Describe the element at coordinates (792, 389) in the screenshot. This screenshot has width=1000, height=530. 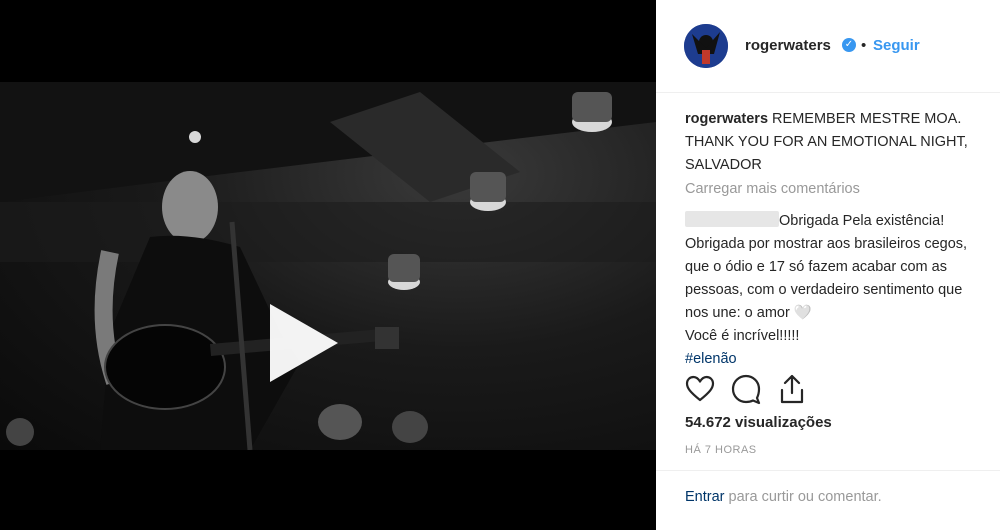
I see `share-icon` at that location.